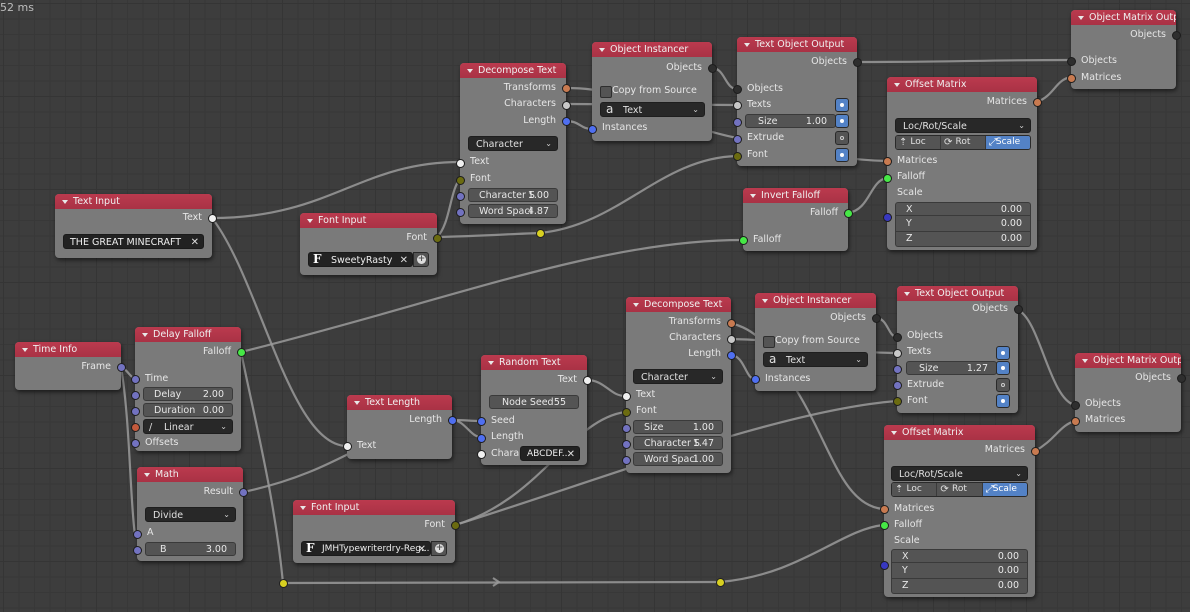 This screenshot has height=612, width=1190. Describe the element at coordinates (135, 395) in the screenshot. I see `socket-delay-in` at that location.